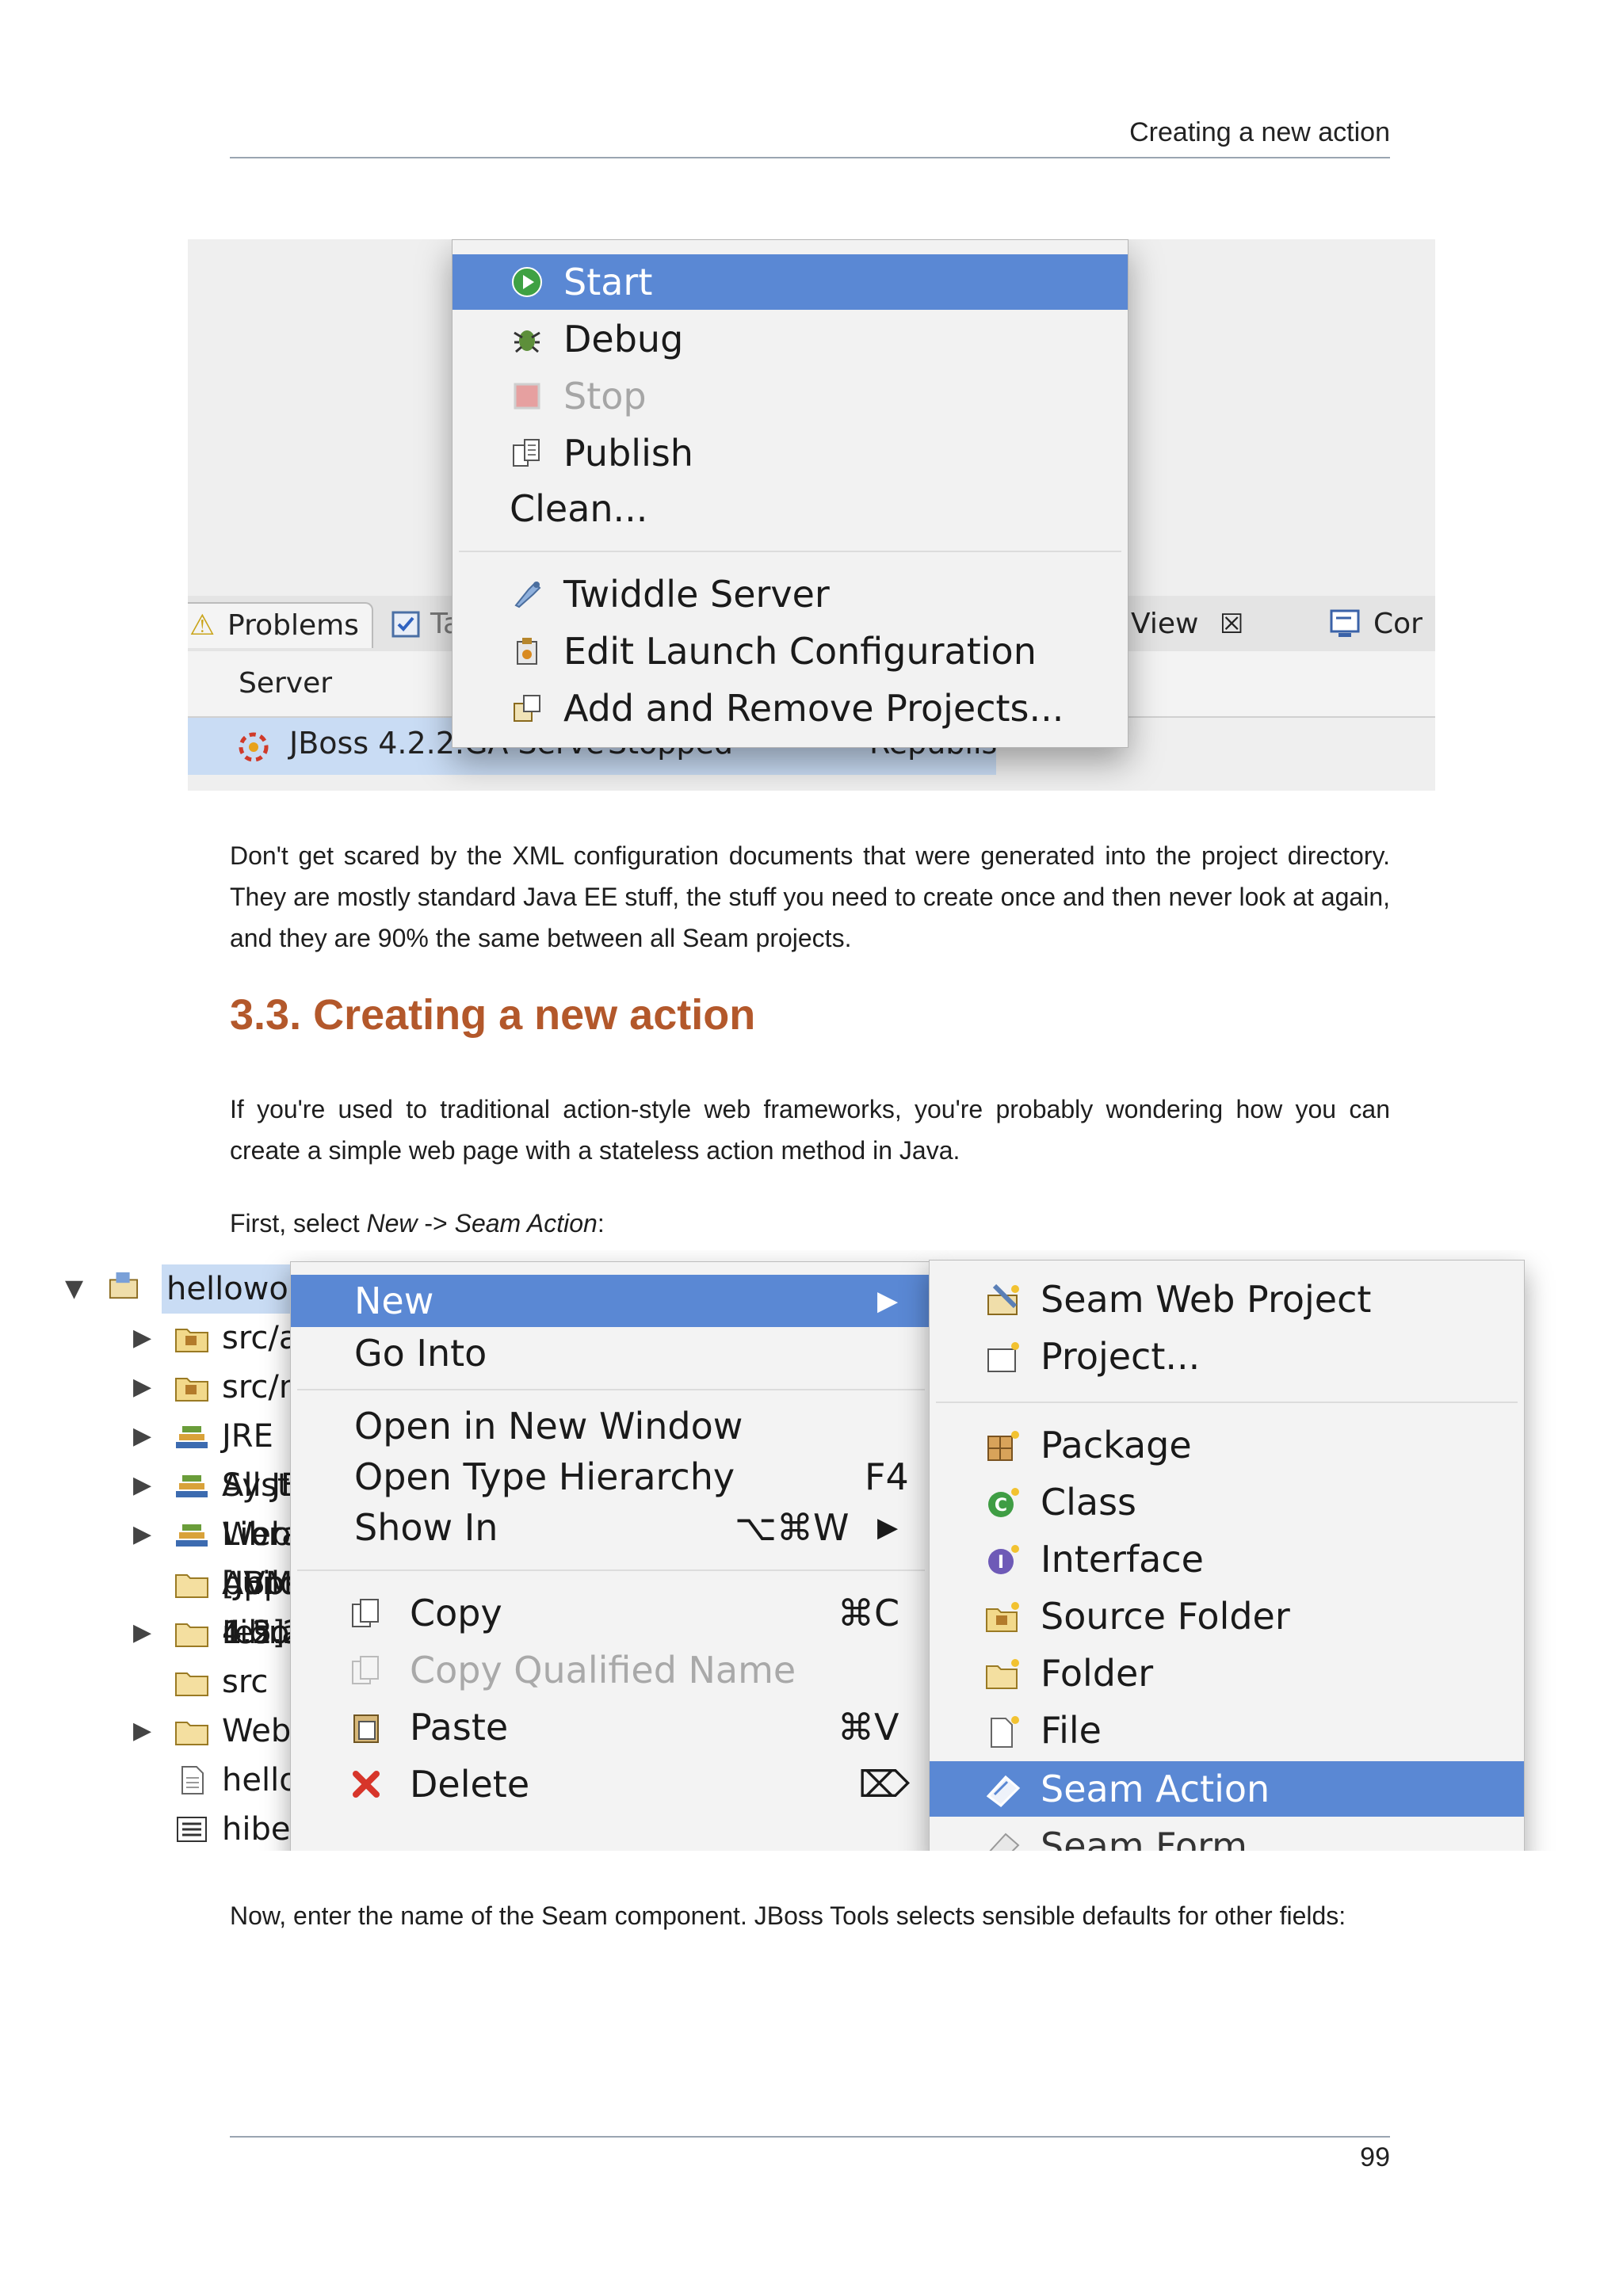  Describe the element at coordinates (1003, 1446) in the screenshot. I see `package-icon` at that location.